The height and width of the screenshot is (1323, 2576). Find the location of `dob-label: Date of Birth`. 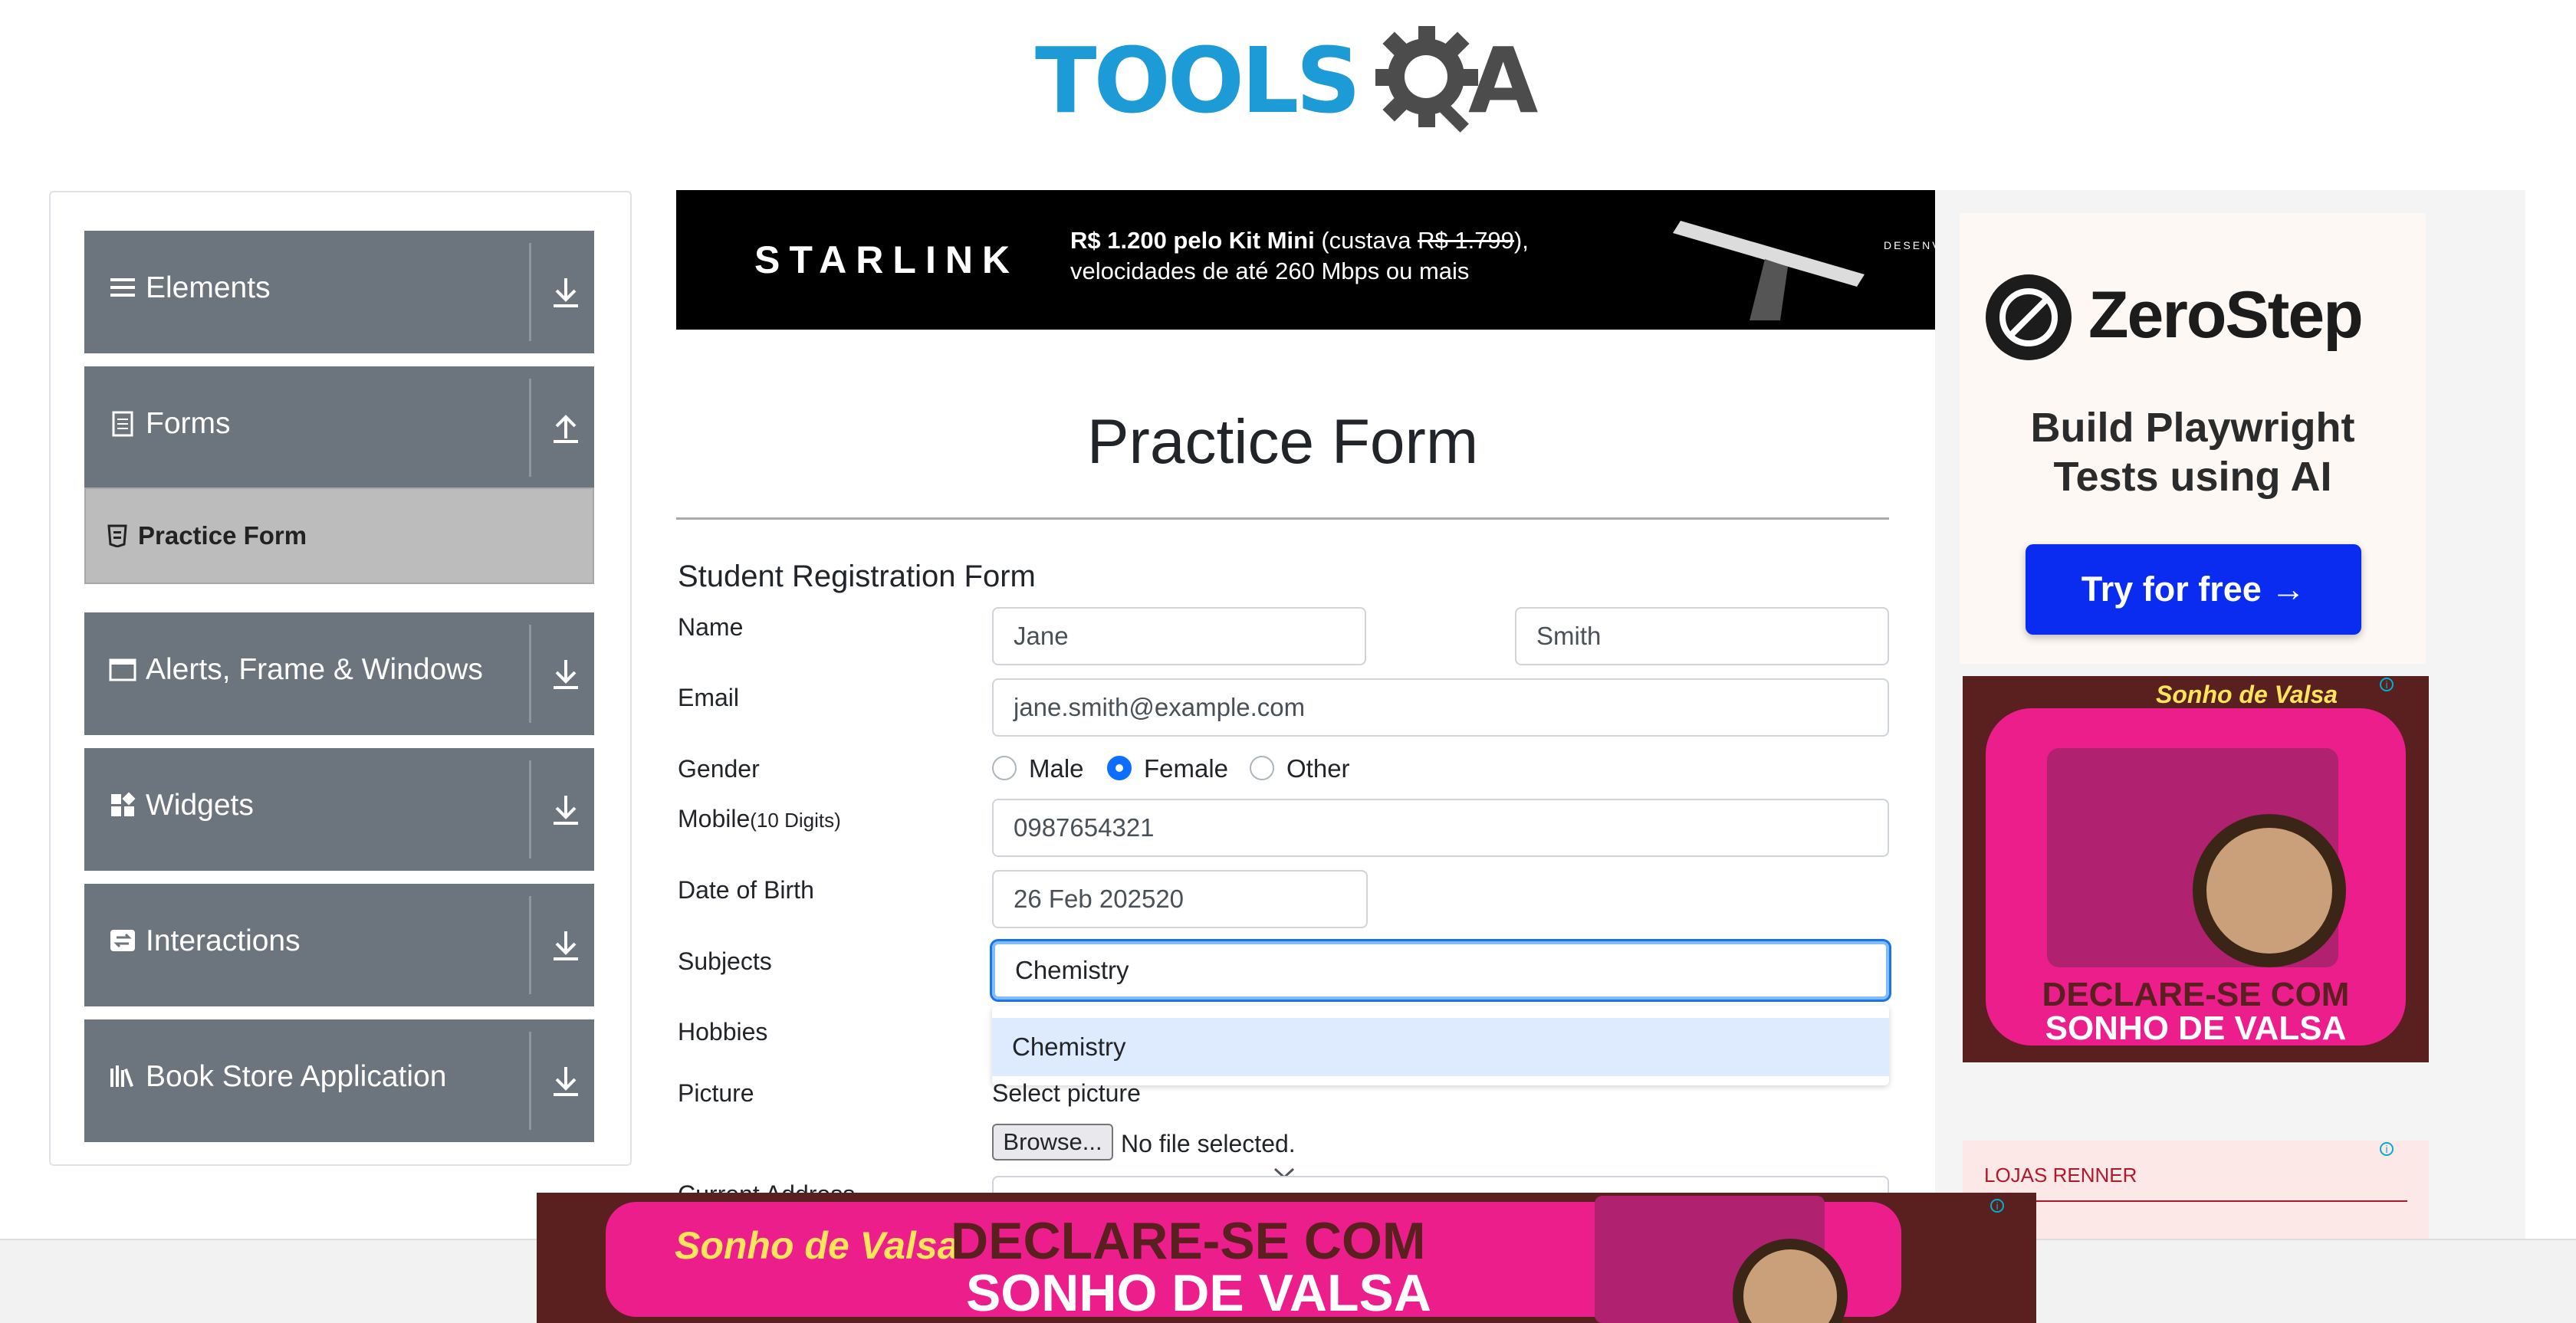

dob-label: Date of Birth is located at coordinates (746, 890).